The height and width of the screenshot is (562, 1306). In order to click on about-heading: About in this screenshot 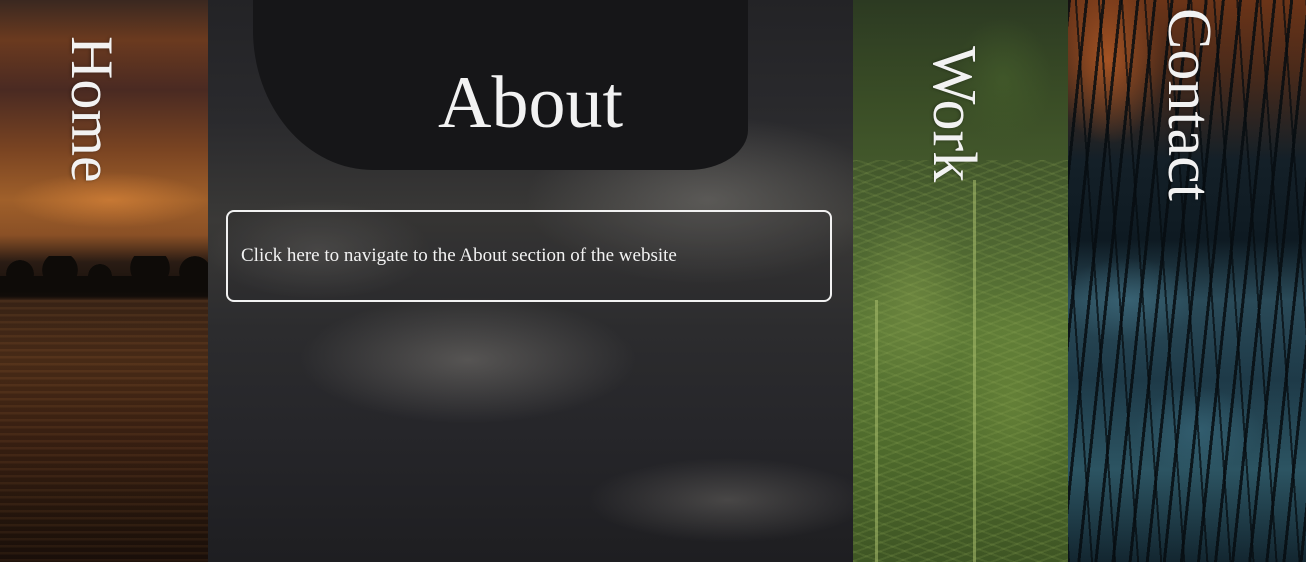, I will do `click(530, 103)`.